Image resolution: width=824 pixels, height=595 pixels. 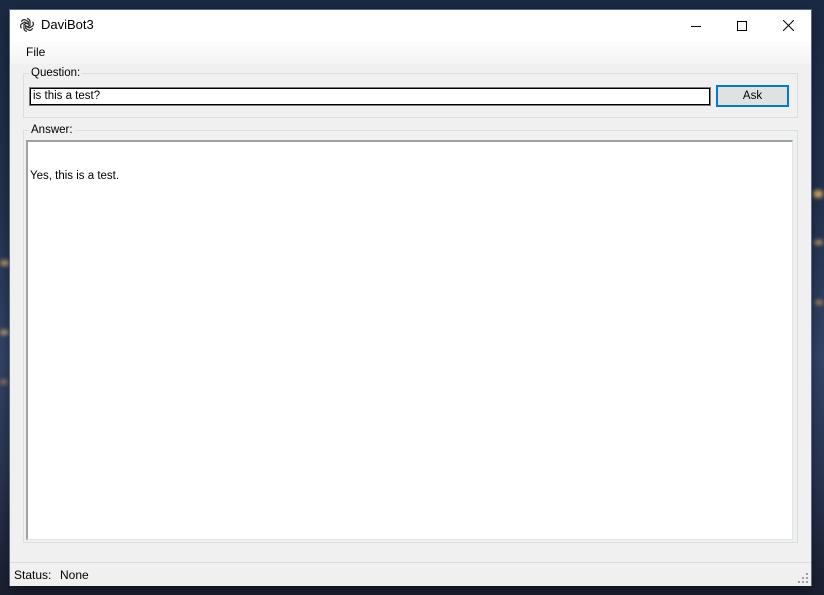 I want to click on resize-grip-icon, so click(x=803, y=578).